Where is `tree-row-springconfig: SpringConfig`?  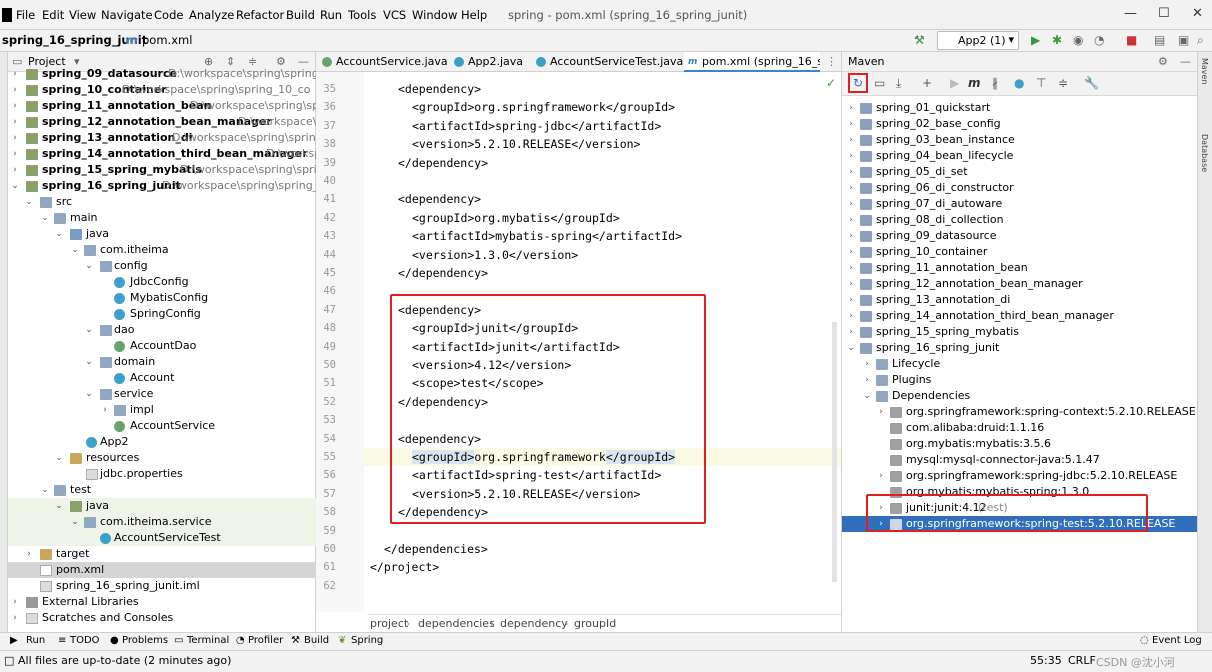 tree-row-springconfig: SpringConfig is located at coordinates (162, 314).